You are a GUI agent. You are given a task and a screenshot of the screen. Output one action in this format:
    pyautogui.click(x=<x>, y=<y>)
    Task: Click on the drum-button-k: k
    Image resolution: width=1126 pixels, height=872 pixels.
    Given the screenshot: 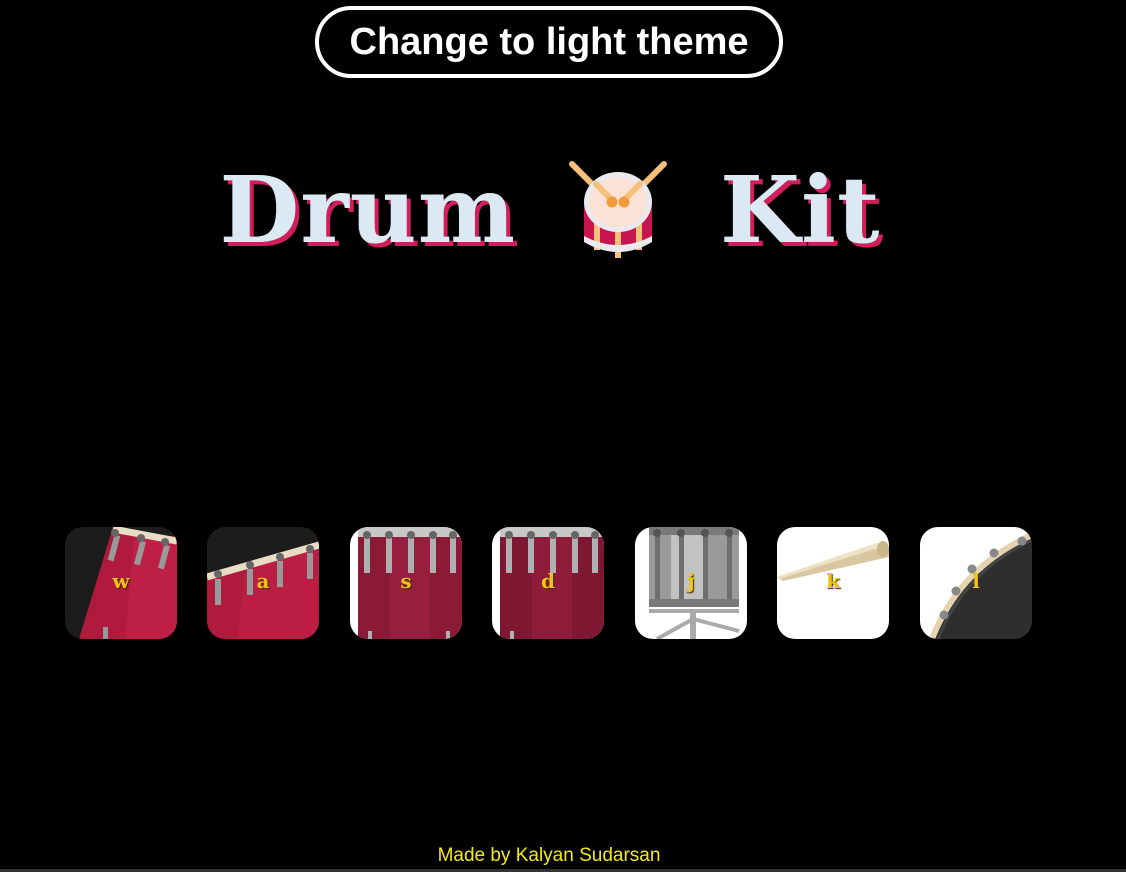 What is the action you would take?
    pyautogui.click(x=833, y=583)
    